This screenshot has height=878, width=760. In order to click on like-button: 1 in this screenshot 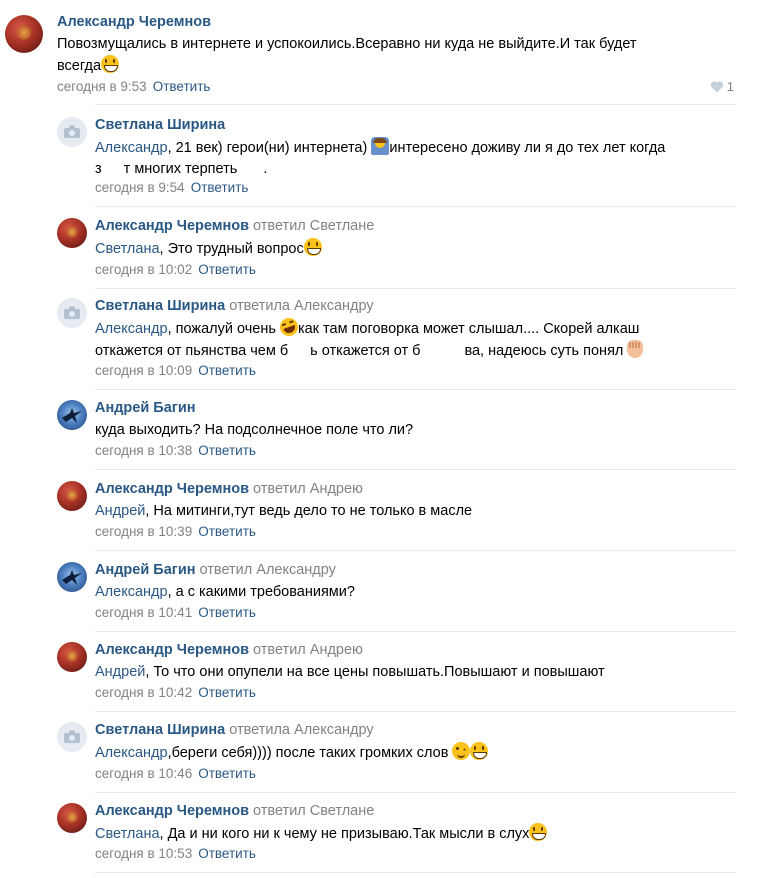, I will do `click(722, 86)`.